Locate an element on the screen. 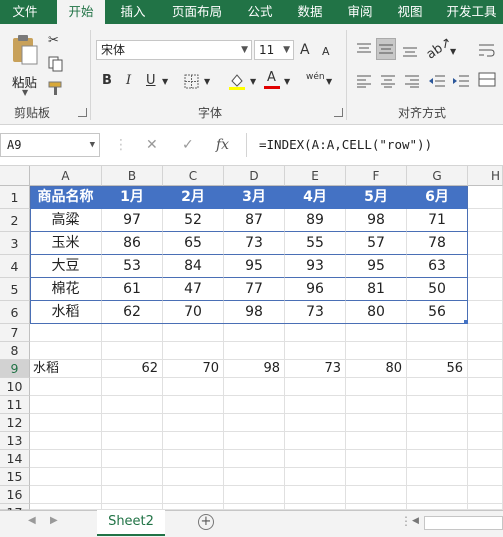 This screenshot has width=503, height=537. table-cell: 95 is located at coordinates (376, 266).